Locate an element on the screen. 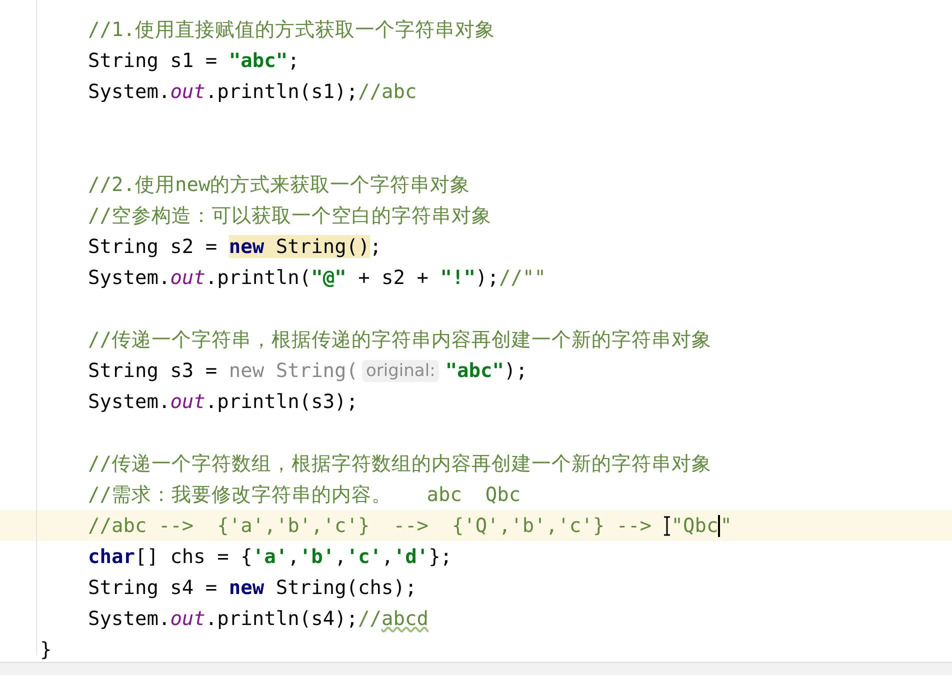 This screenshot has width=952, height=675. code-text: String s3 = new String( is located at coordinates (223, 370).